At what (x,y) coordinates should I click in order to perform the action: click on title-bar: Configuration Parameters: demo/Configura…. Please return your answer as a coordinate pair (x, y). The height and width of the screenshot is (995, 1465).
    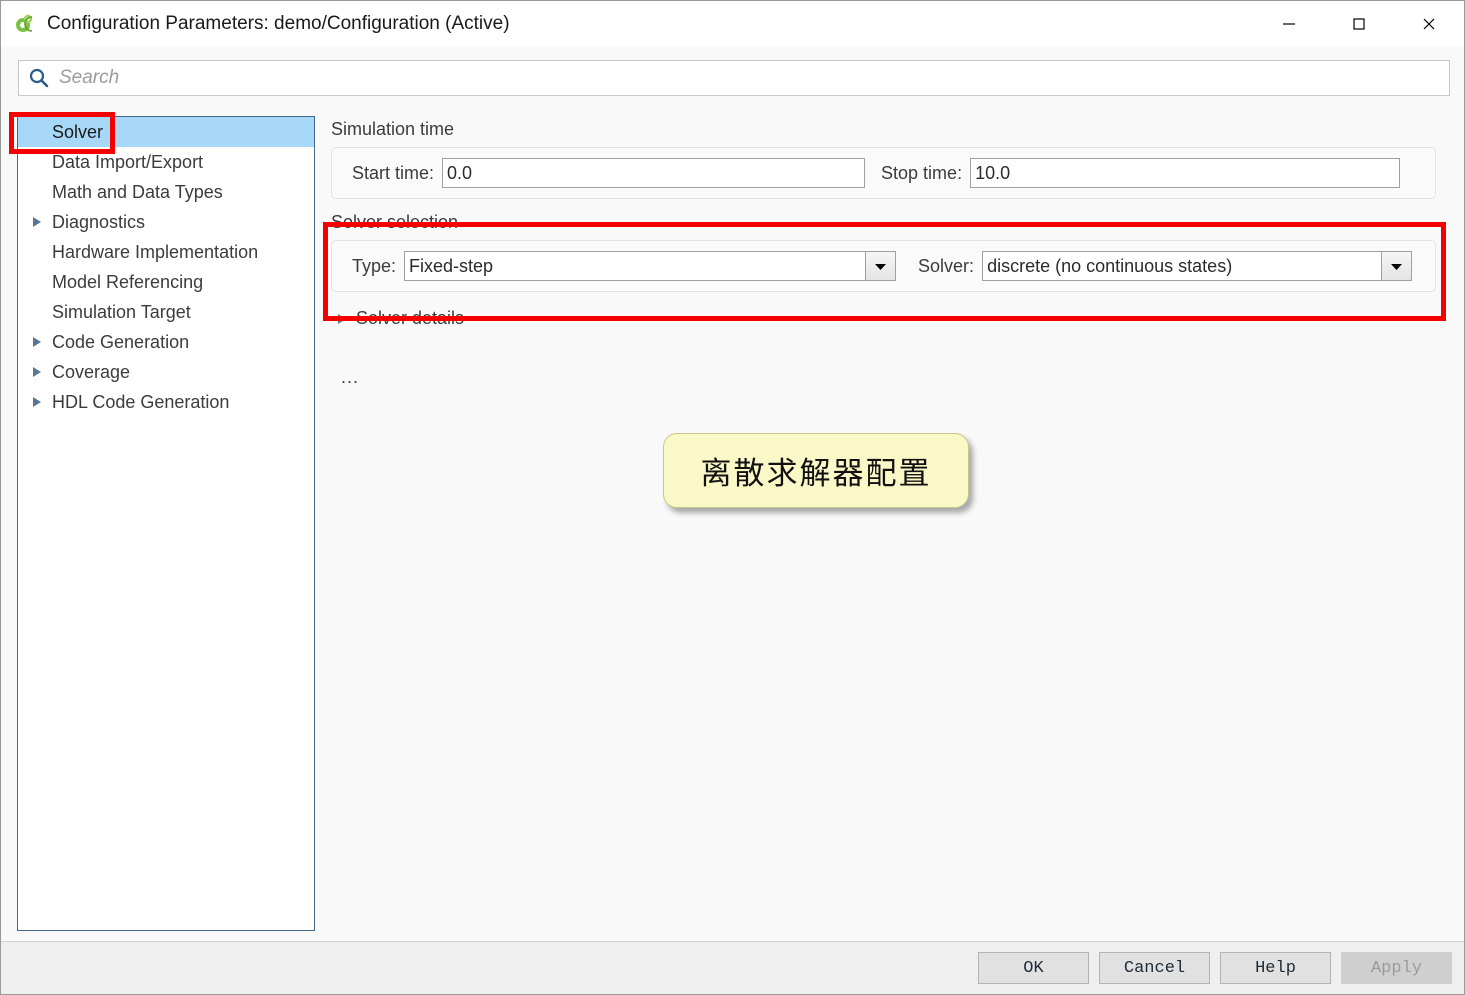
    Looking at the image, I should click on (732, 23).